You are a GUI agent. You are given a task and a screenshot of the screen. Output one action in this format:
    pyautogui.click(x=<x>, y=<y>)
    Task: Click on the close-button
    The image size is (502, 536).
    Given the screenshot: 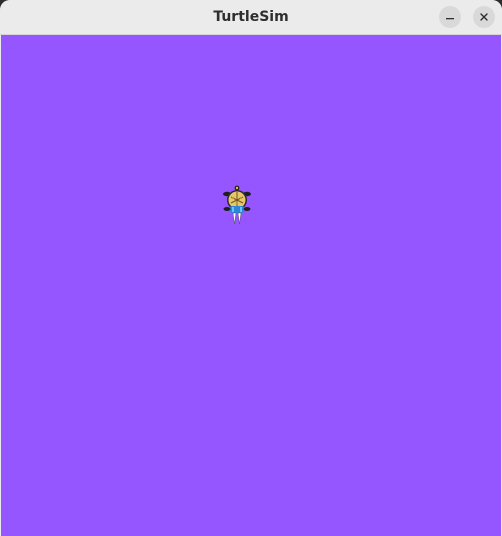 What is the action you would take?
    pyautogui.click(x=484, y=17)
    